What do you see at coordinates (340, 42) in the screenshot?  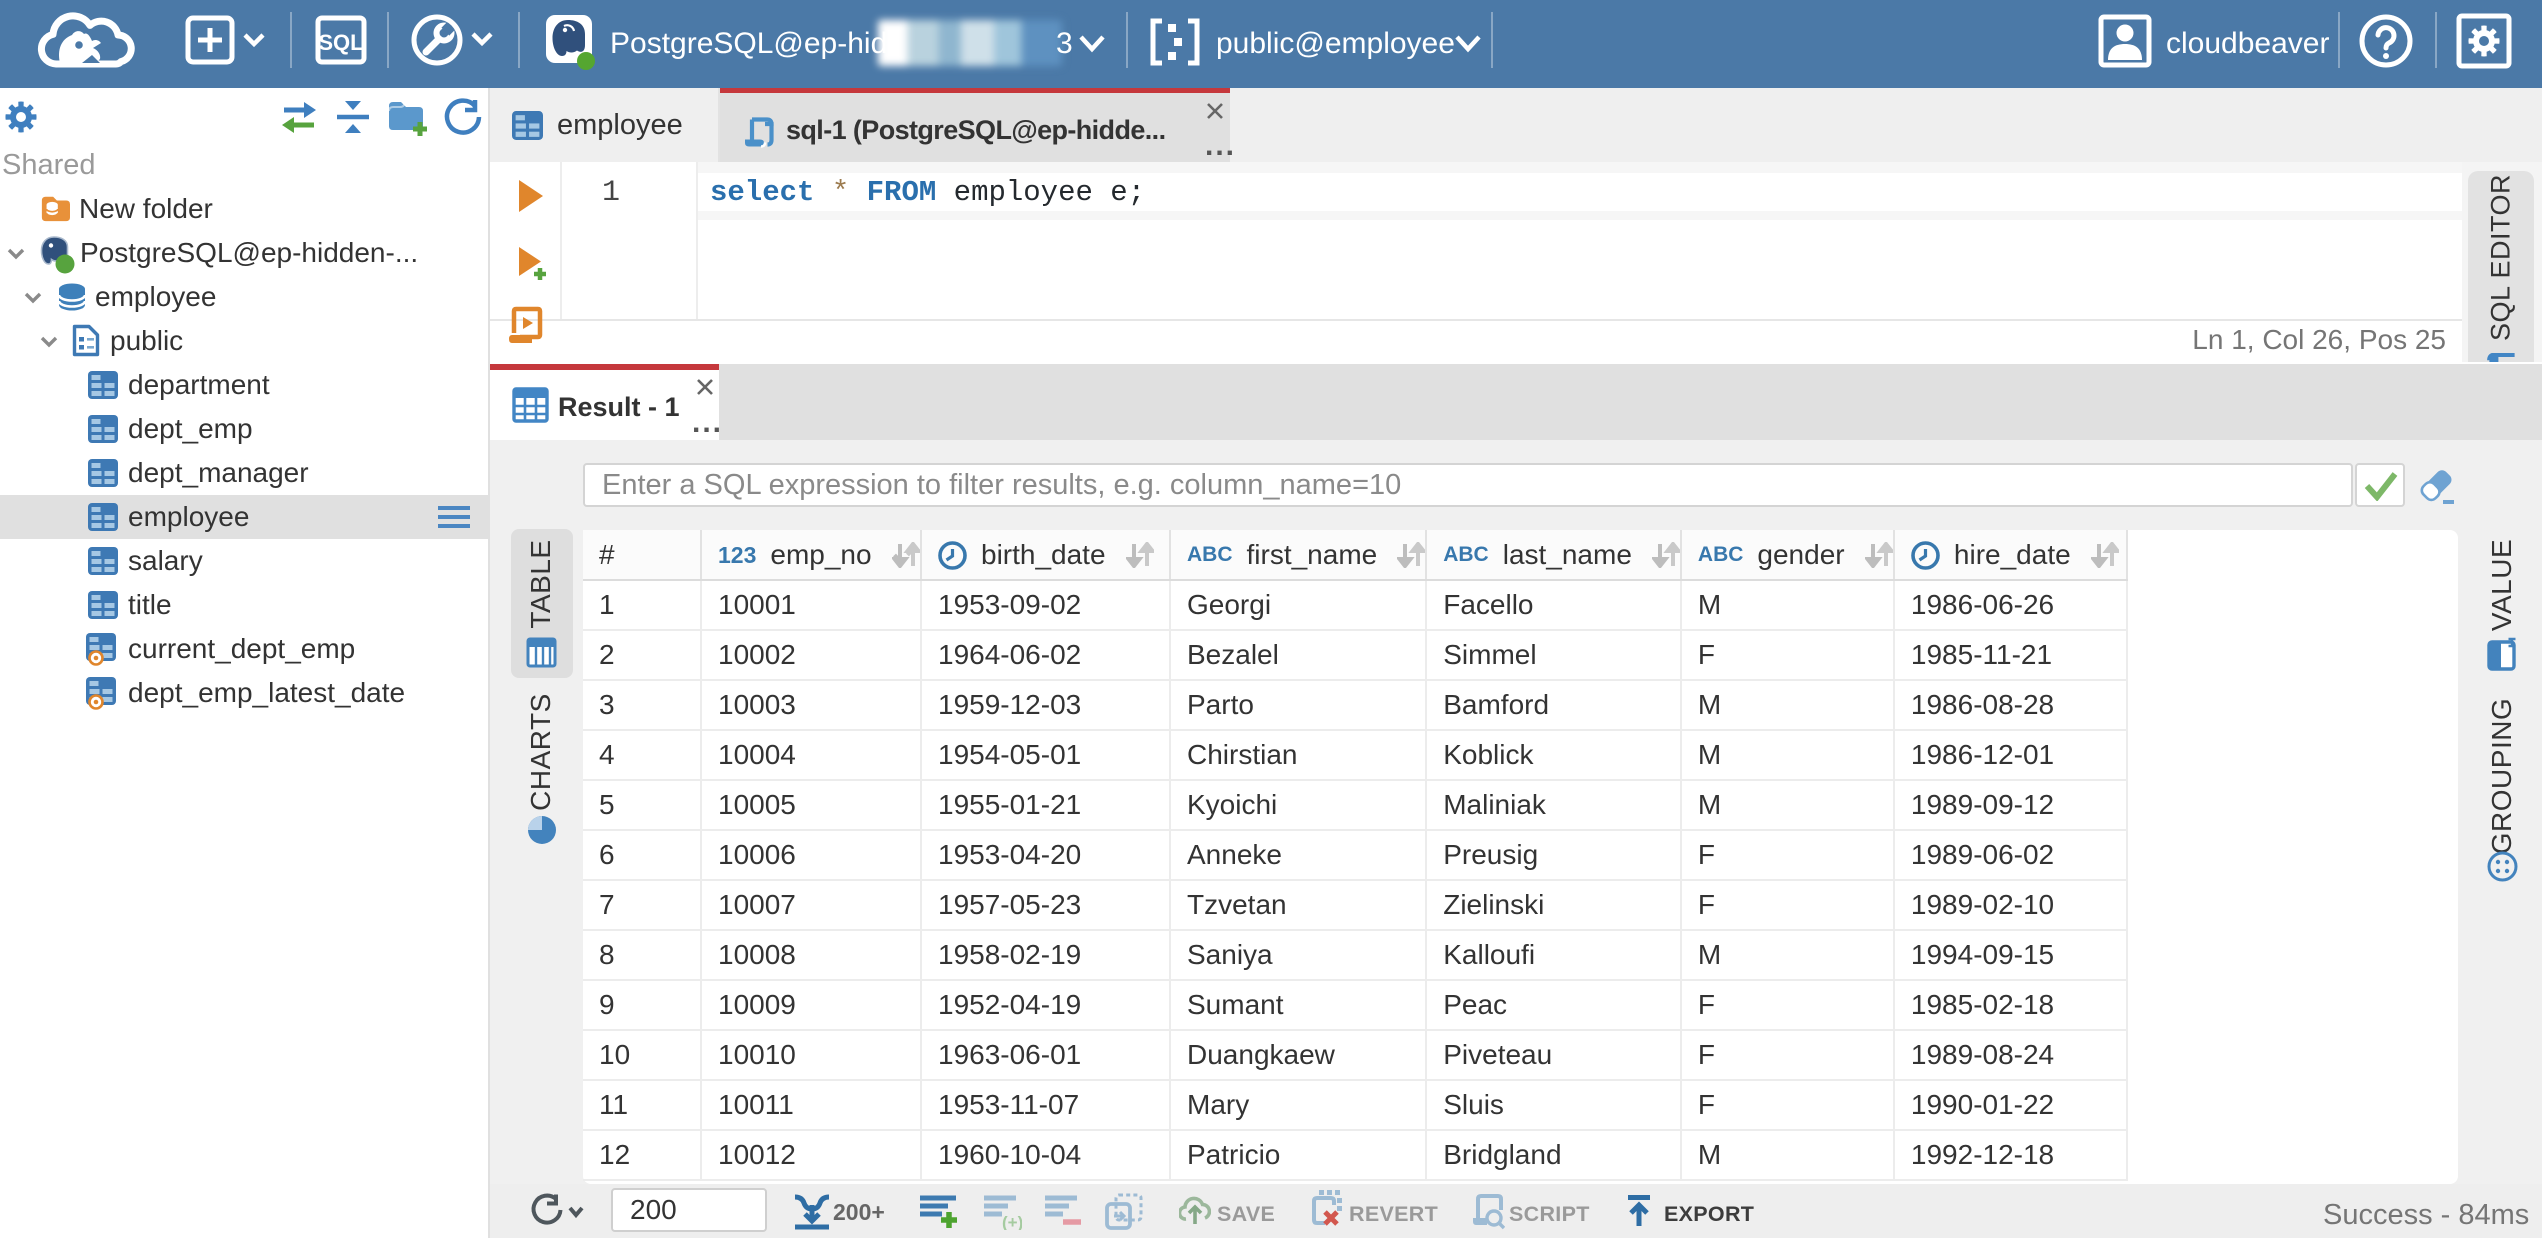 I see `svg-text: SQL` at bounding box center [340, 42].